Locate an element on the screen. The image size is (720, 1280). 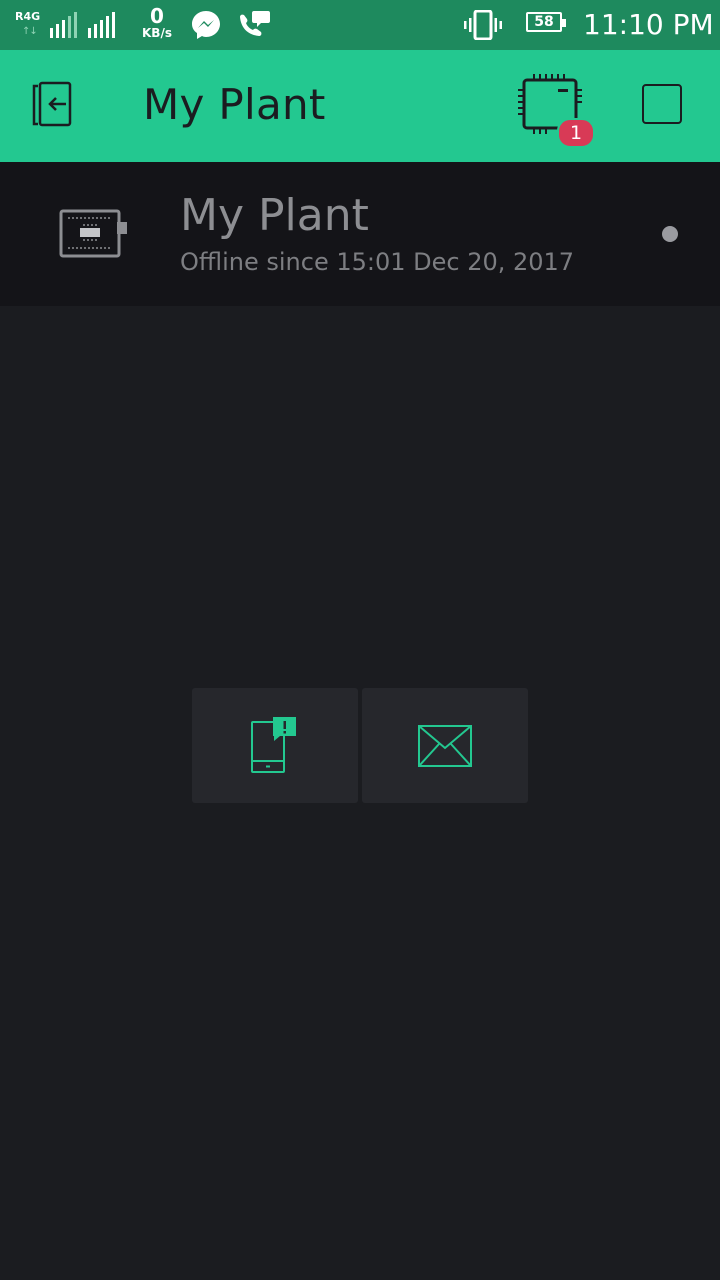
status-clock: 11:10 PM is located at coordinates (648, 24).